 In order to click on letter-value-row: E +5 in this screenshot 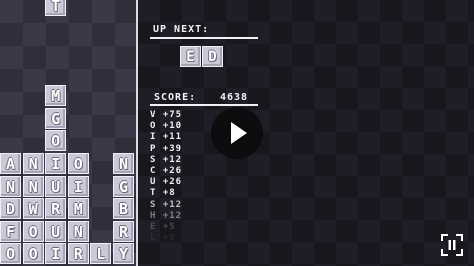, I will do `click(163, 226)`.